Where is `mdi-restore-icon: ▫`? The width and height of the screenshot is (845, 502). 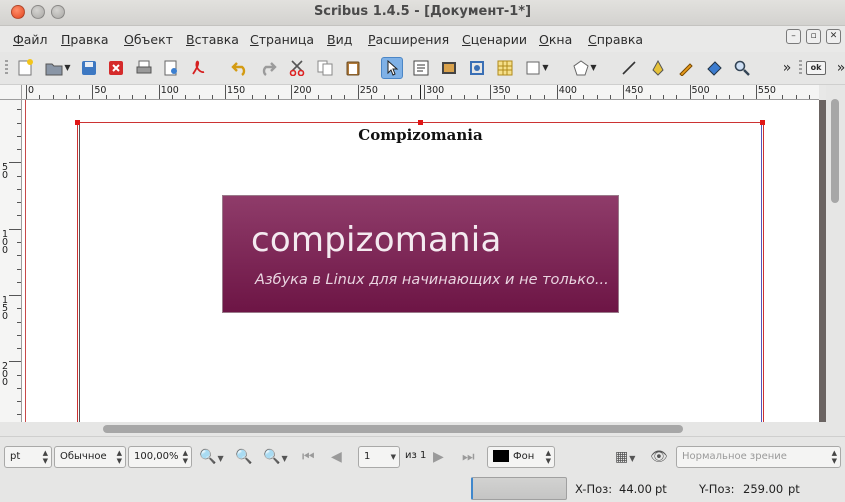 mdi-restore-icon: ▫ is located at coordinates (813, 36).